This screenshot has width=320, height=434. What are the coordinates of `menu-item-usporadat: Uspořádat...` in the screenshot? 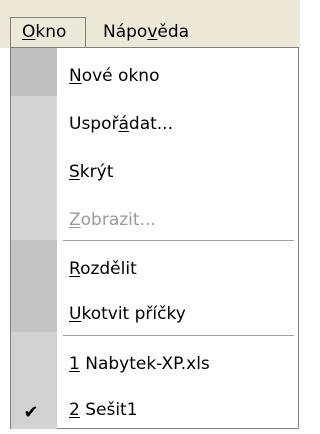 It's located at (177, 124).